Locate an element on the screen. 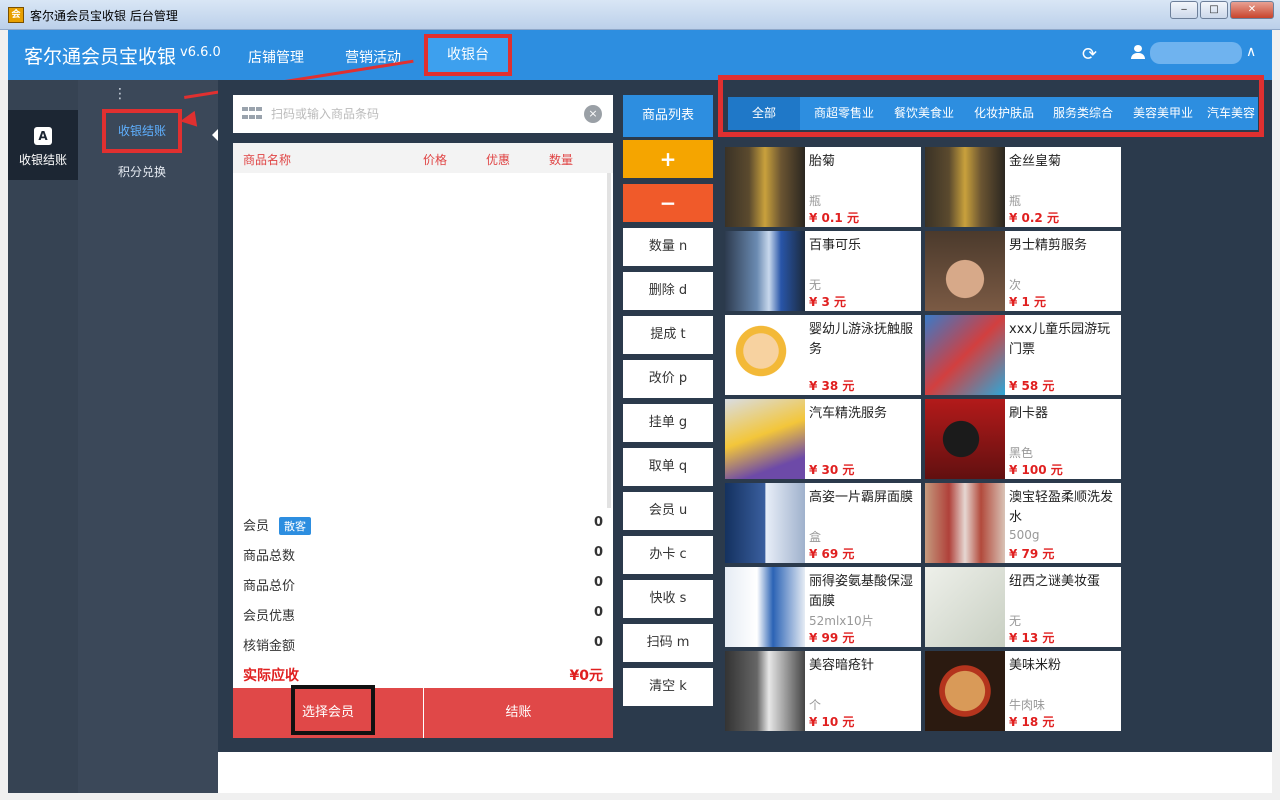 This screenshot has height=800, width=1280. product-price: ¥ 18 元 is located at coordinates (1032, 722).